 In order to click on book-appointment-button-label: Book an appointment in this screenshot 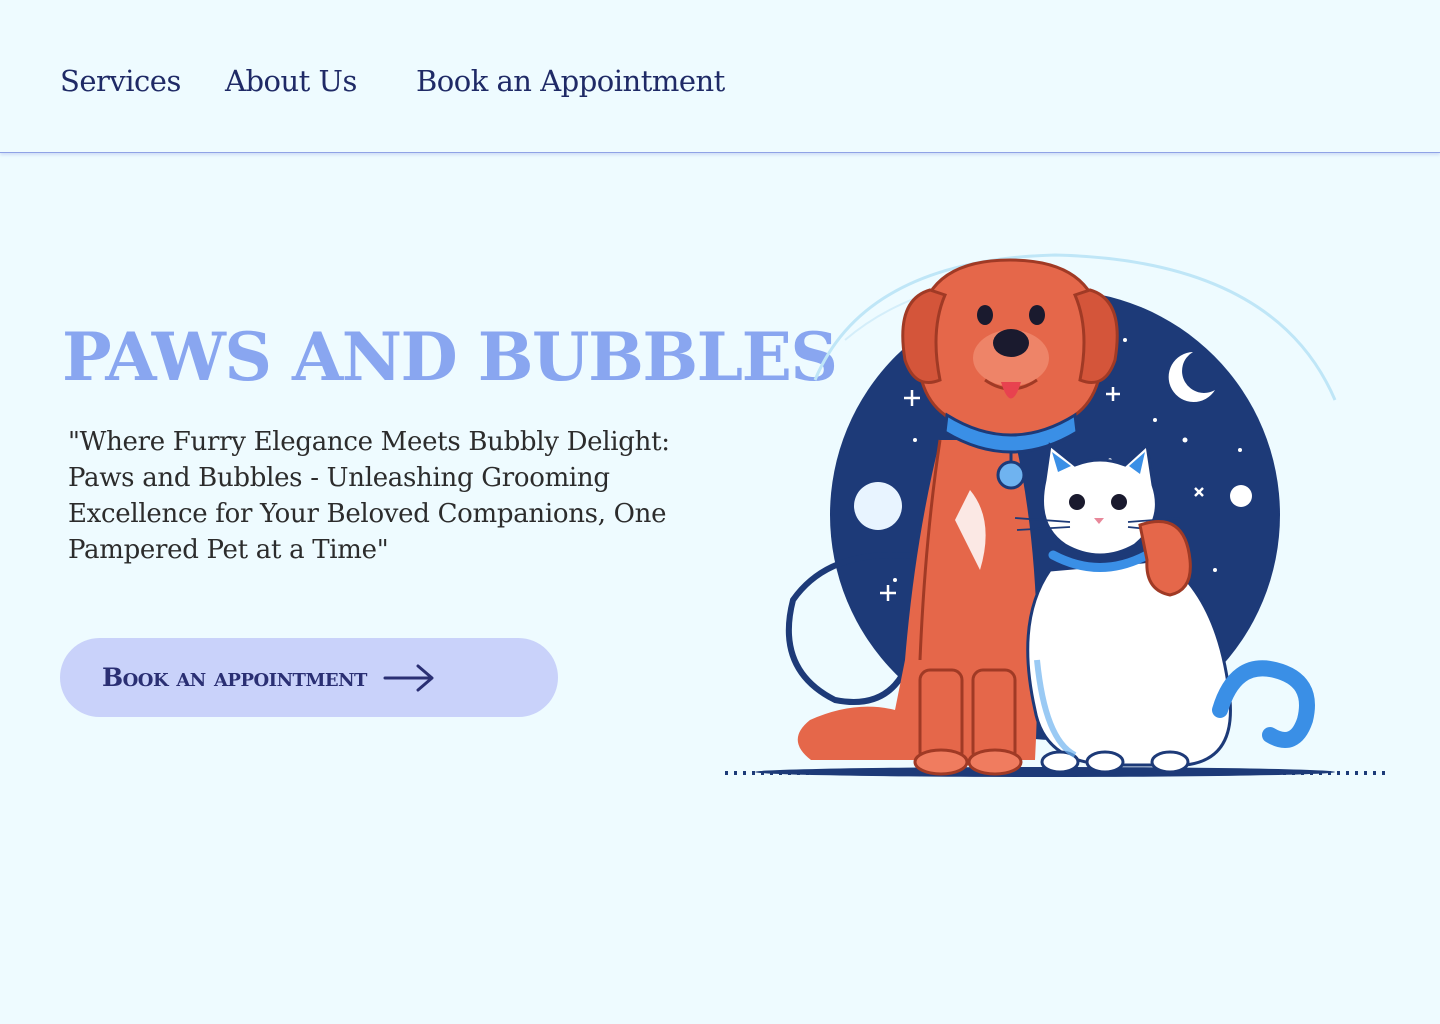, I will do `click(234, 677)`.